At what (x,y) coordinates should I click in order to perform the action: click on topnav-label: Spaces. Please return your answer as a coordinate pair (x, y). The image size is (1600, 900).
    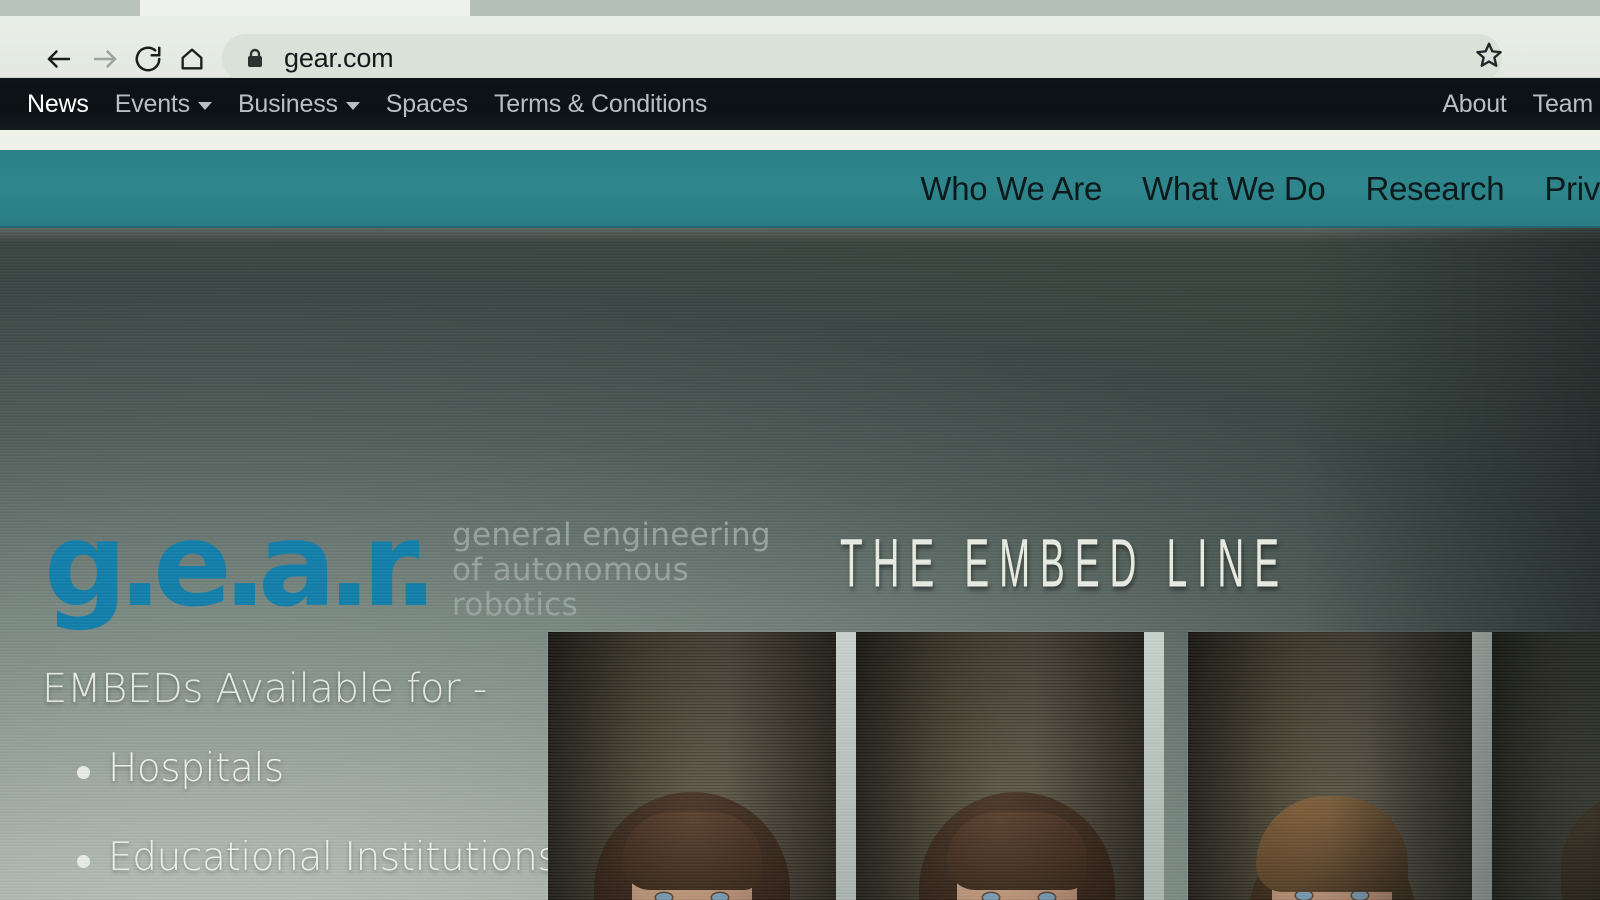
    Looking at the image, I should click on (426, 103).